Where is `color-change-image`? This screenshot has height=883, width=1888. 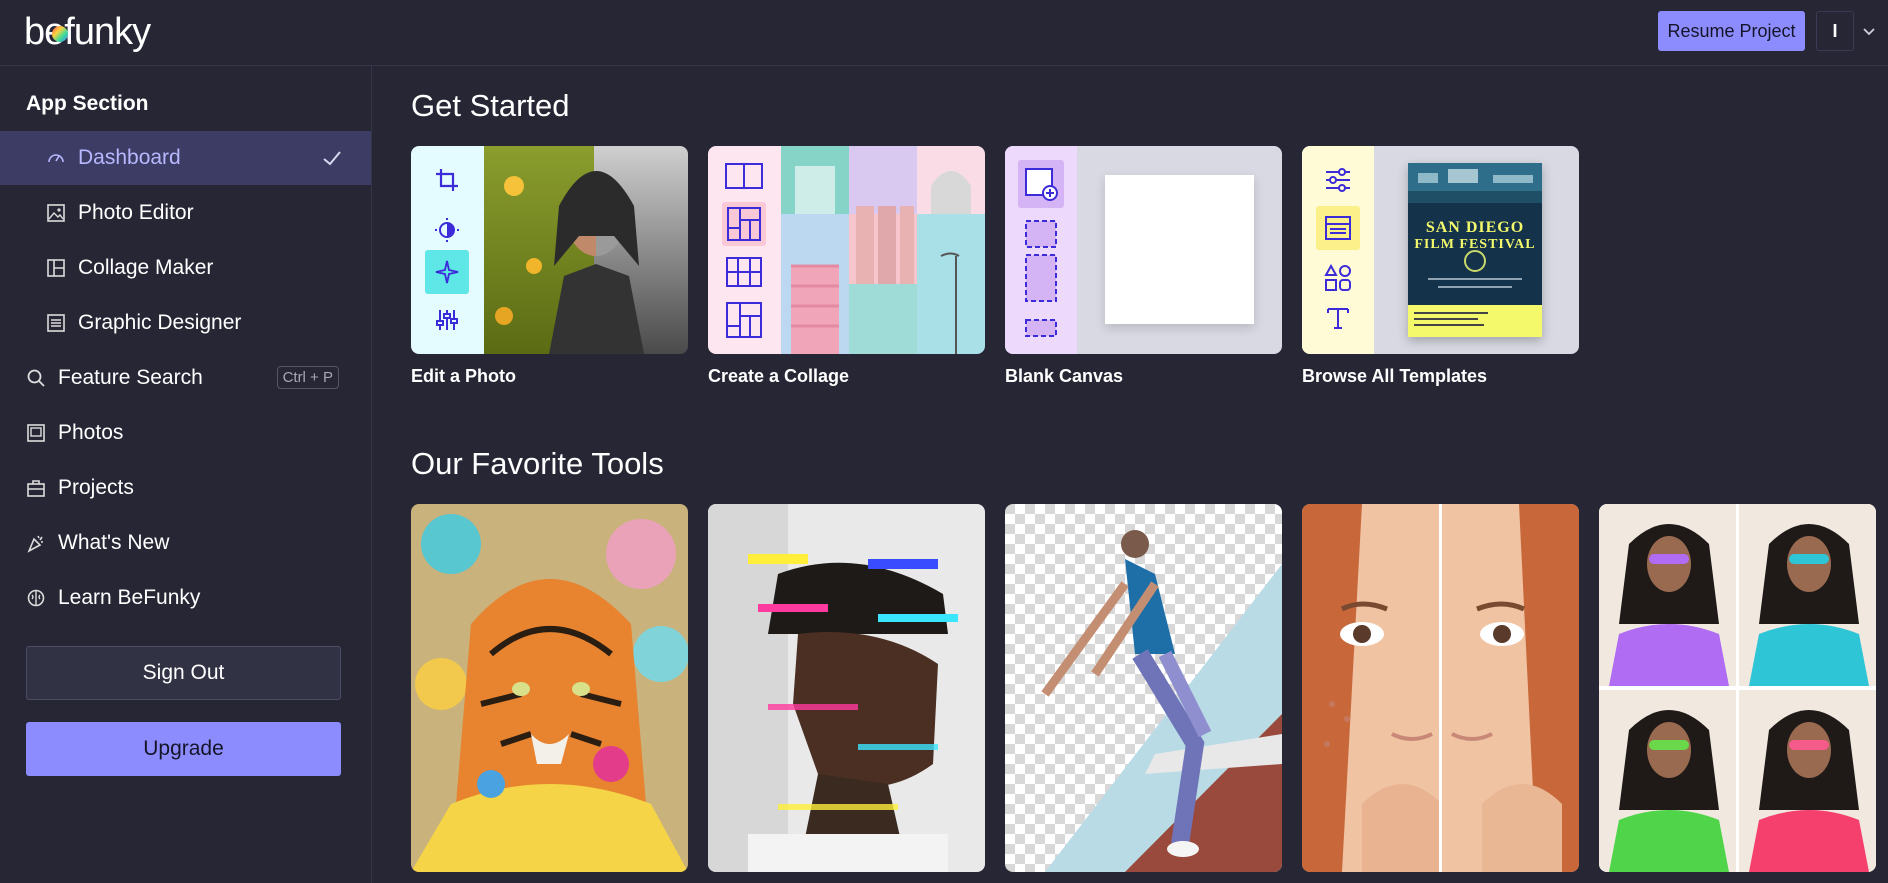 color-change-image is located at coordinates (1737, 688).